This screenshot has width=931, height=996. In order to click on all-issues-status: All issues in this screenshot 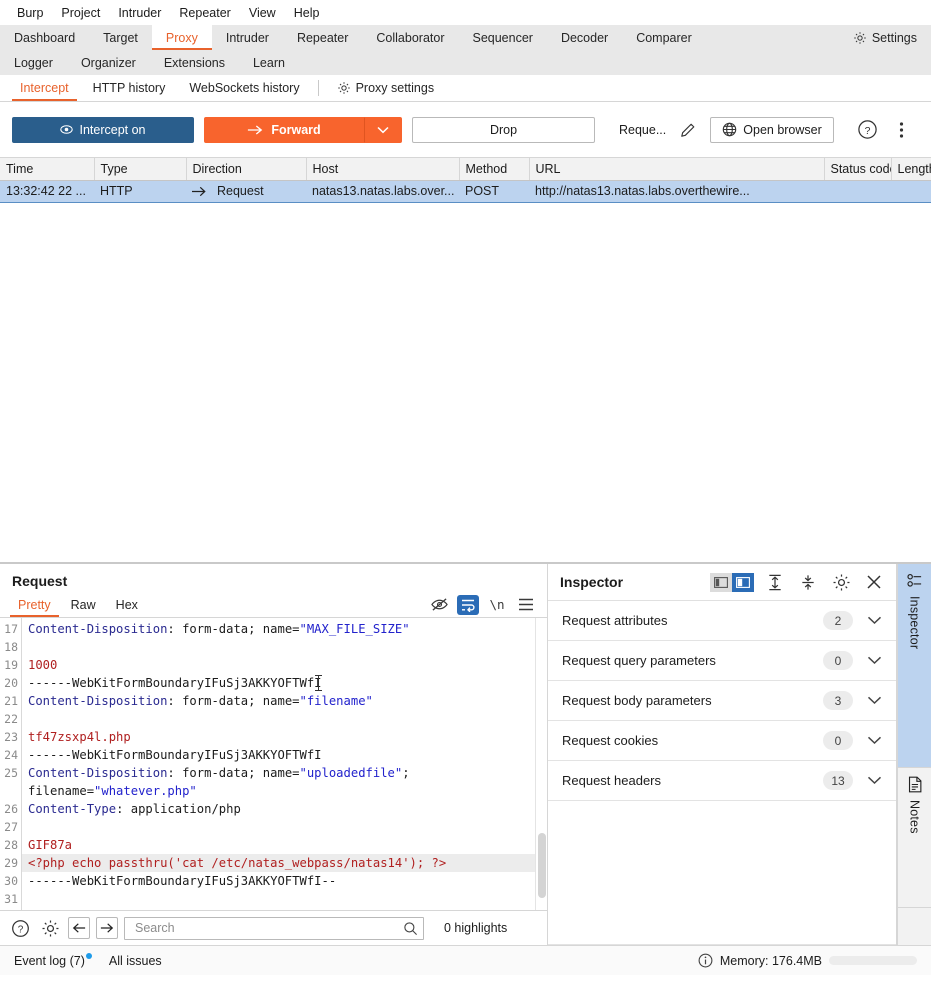, I will do `click(135, 961)`.